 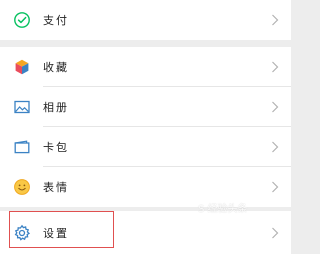 What do you see at coordinates (22, 233) in the screenshot?
I see `gear-icon` at bounding box center [22, 233].